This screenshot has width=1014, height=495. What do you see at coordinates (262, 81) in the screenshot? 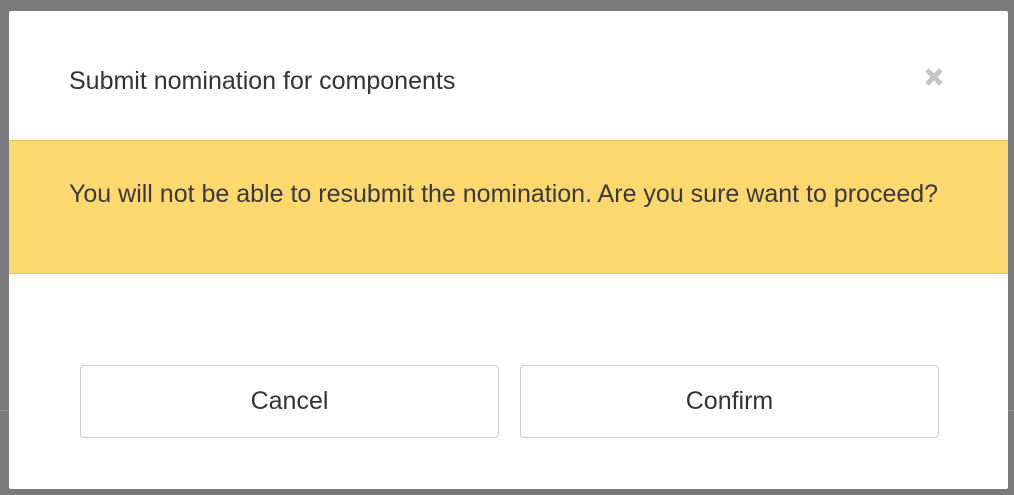
I see `dialog-title: Submit nomination for components` at bounding box center [262, 81].